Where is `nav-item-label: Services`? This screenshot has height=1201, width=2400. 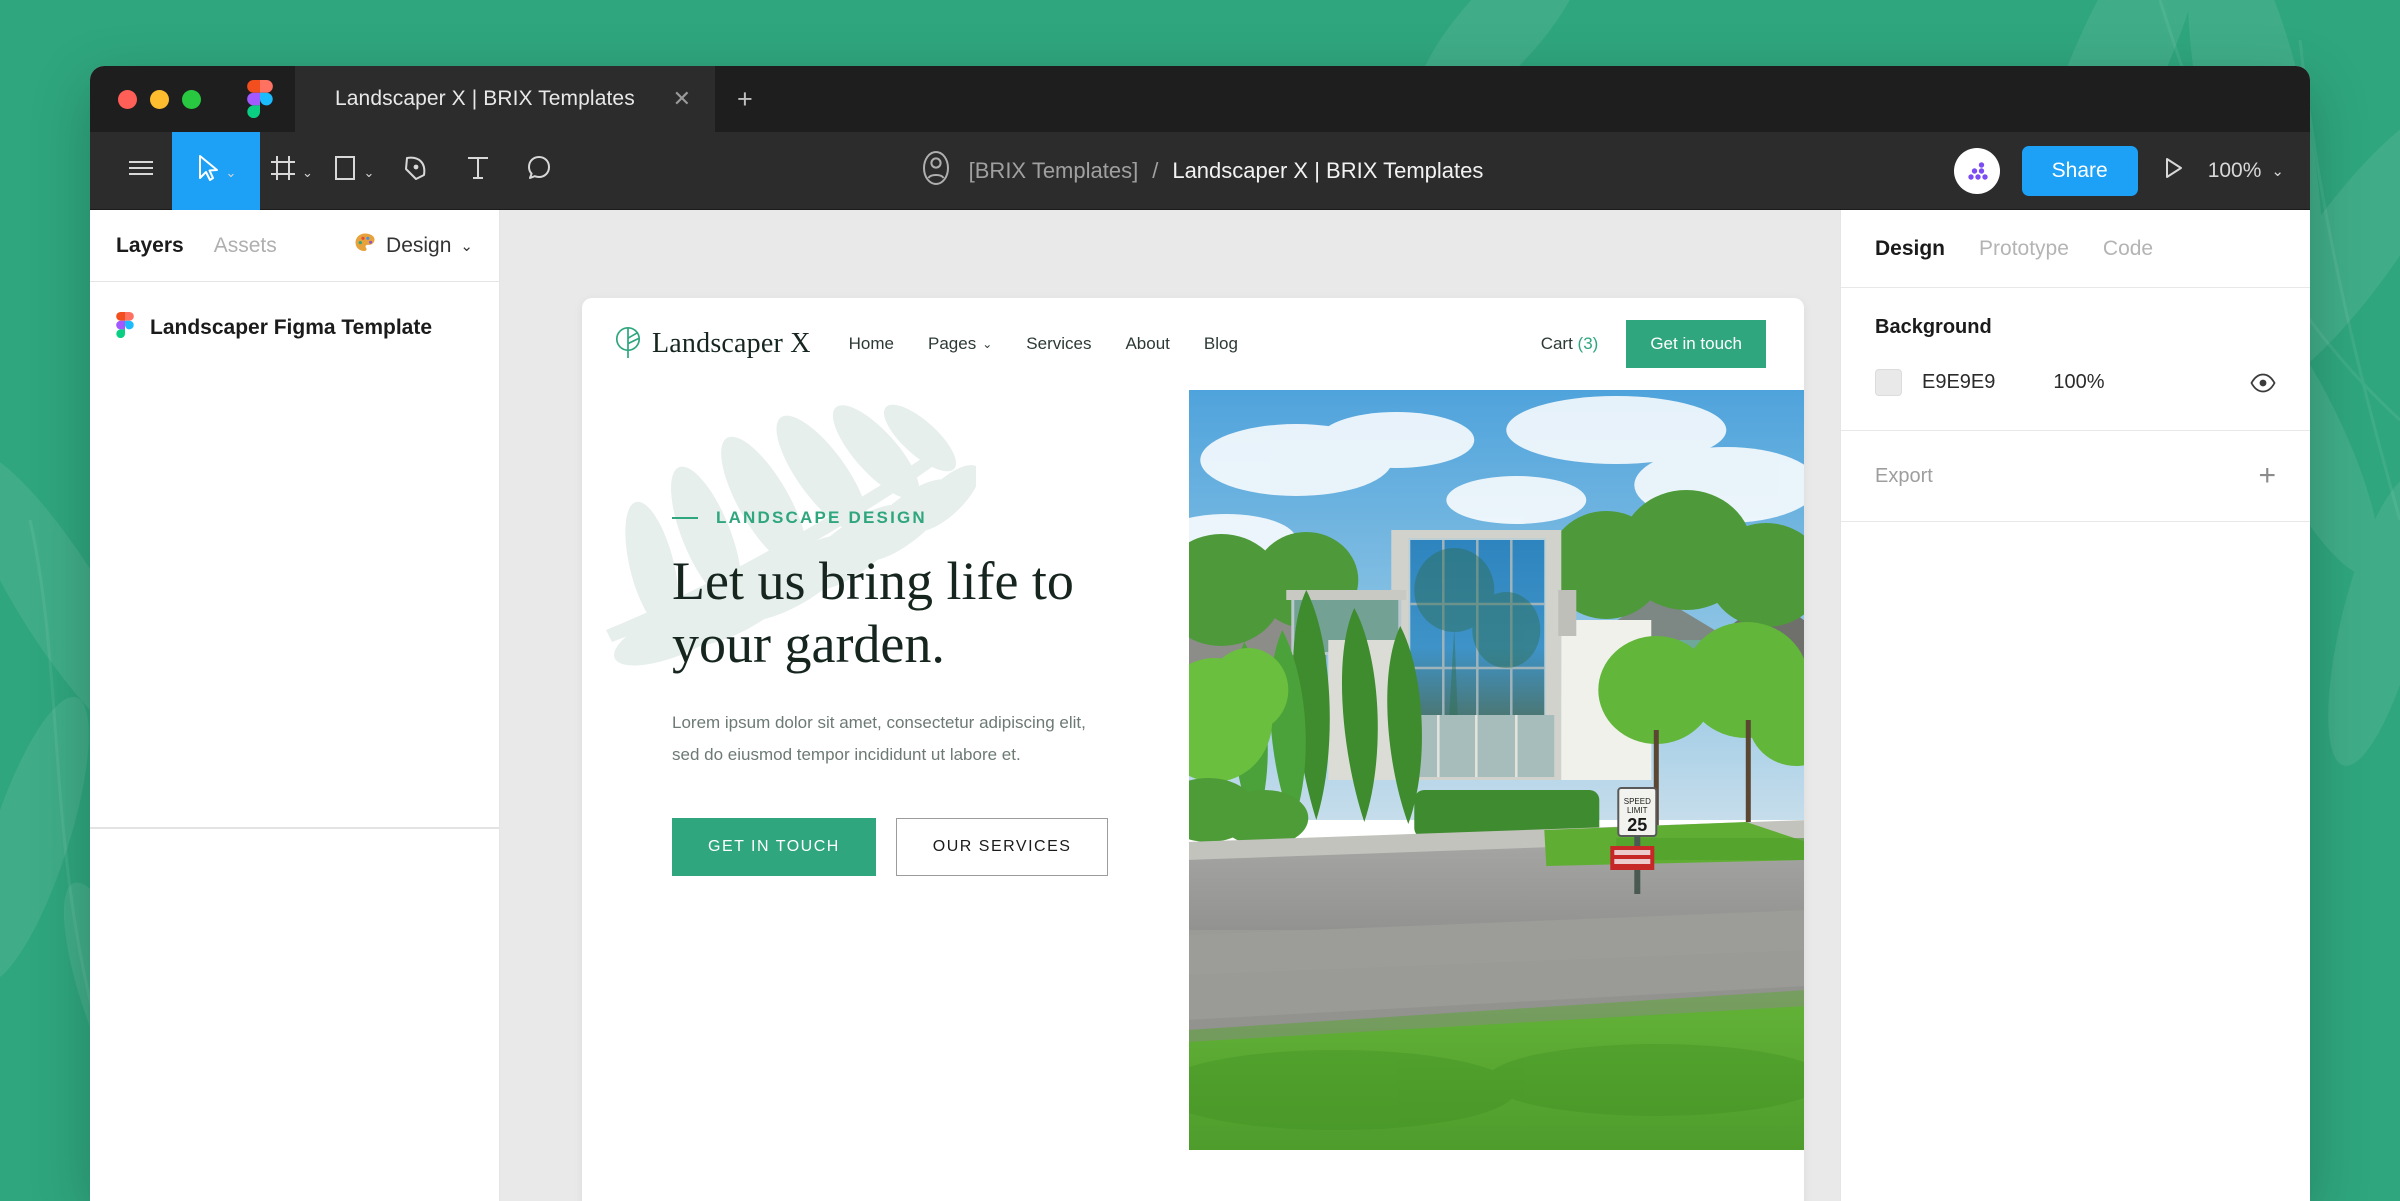
nav-item-label: Services is located at coordinates (1059, 343).